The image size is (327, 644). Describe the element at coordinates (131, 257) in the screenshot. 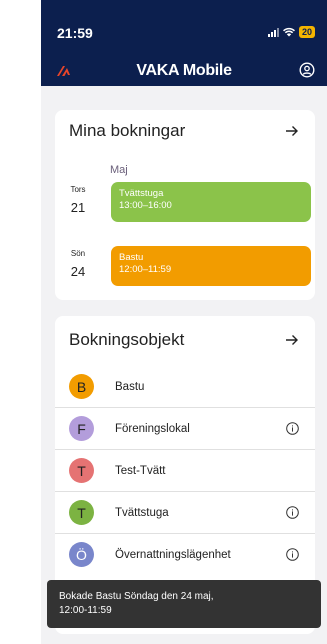

I see `booking-event-name: Bastu` at that location.